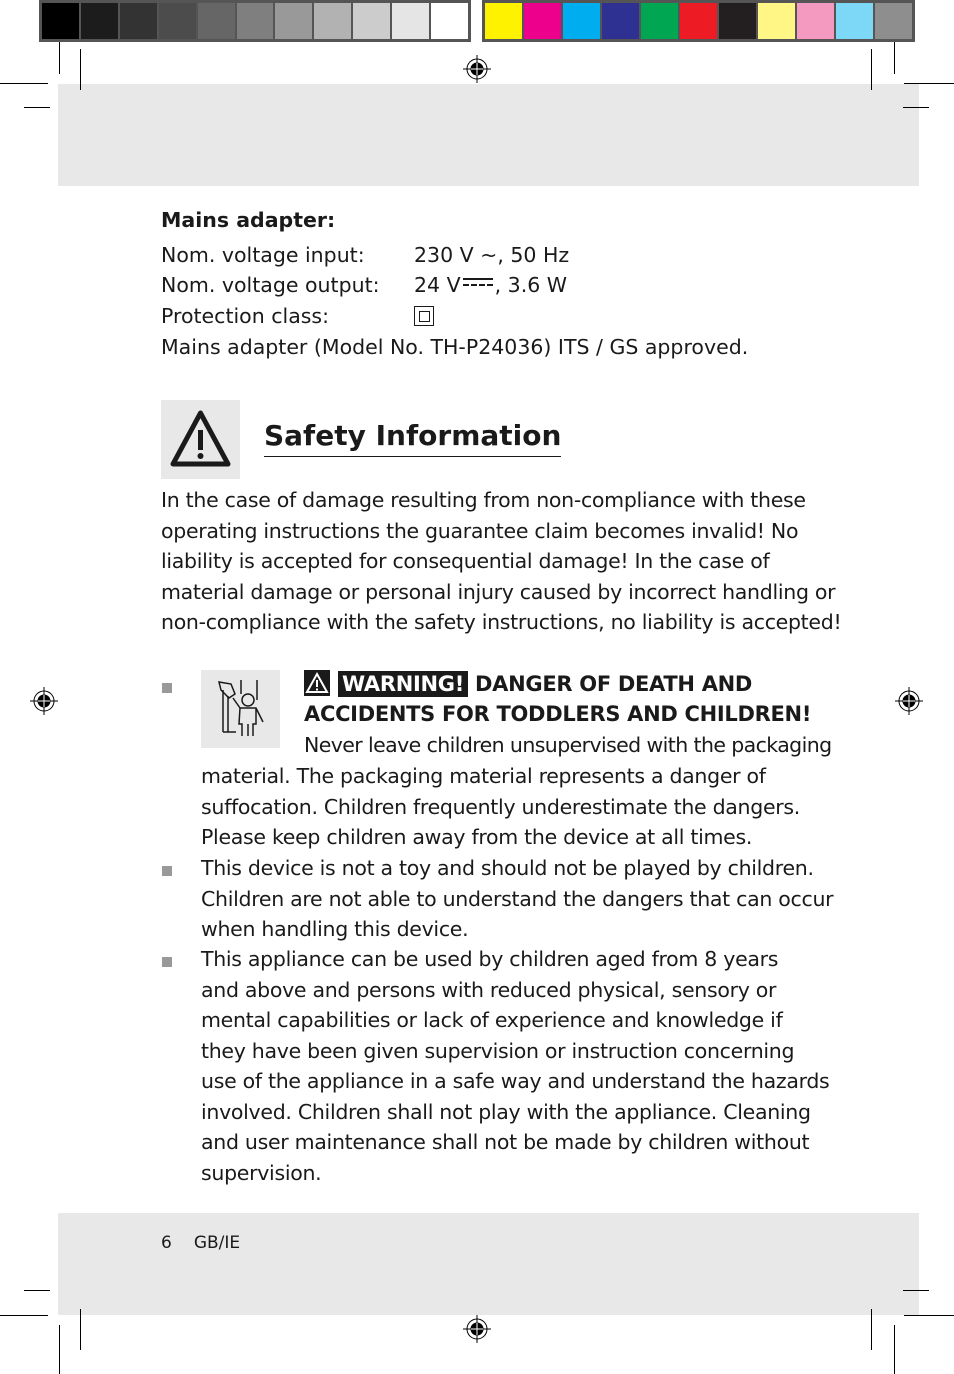 This screenshot has height=1374, width=954. What do you see at coordinates (437, 285) in the screenshot?
I see `spec-value-prefix: 24 V` at bounding box center [437, 285].